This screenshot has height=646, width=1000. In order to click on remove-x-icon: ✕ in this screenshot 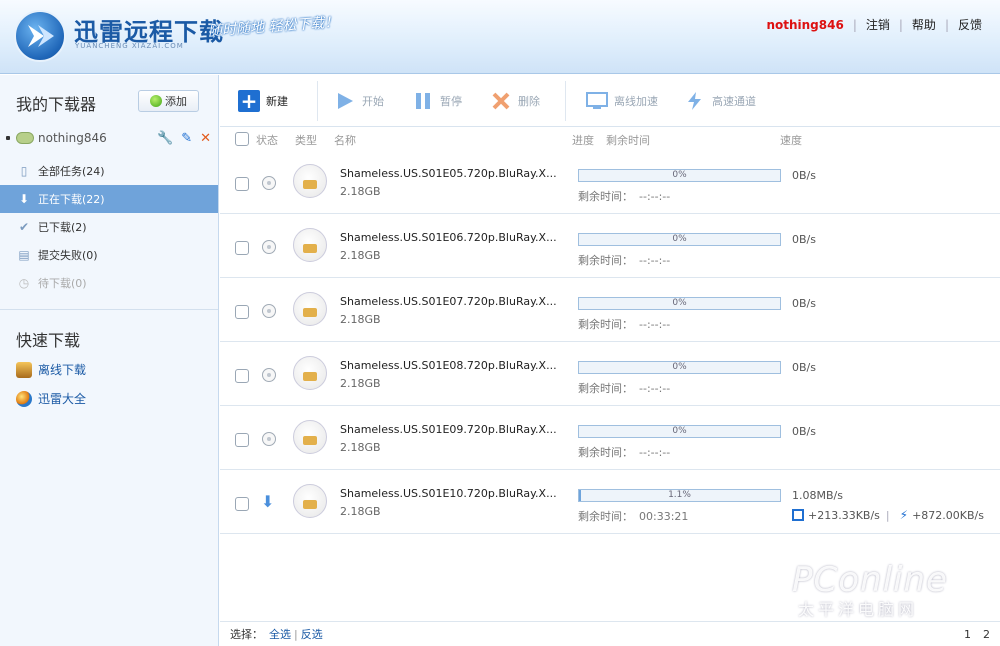, I will do `click(205, 138)`.